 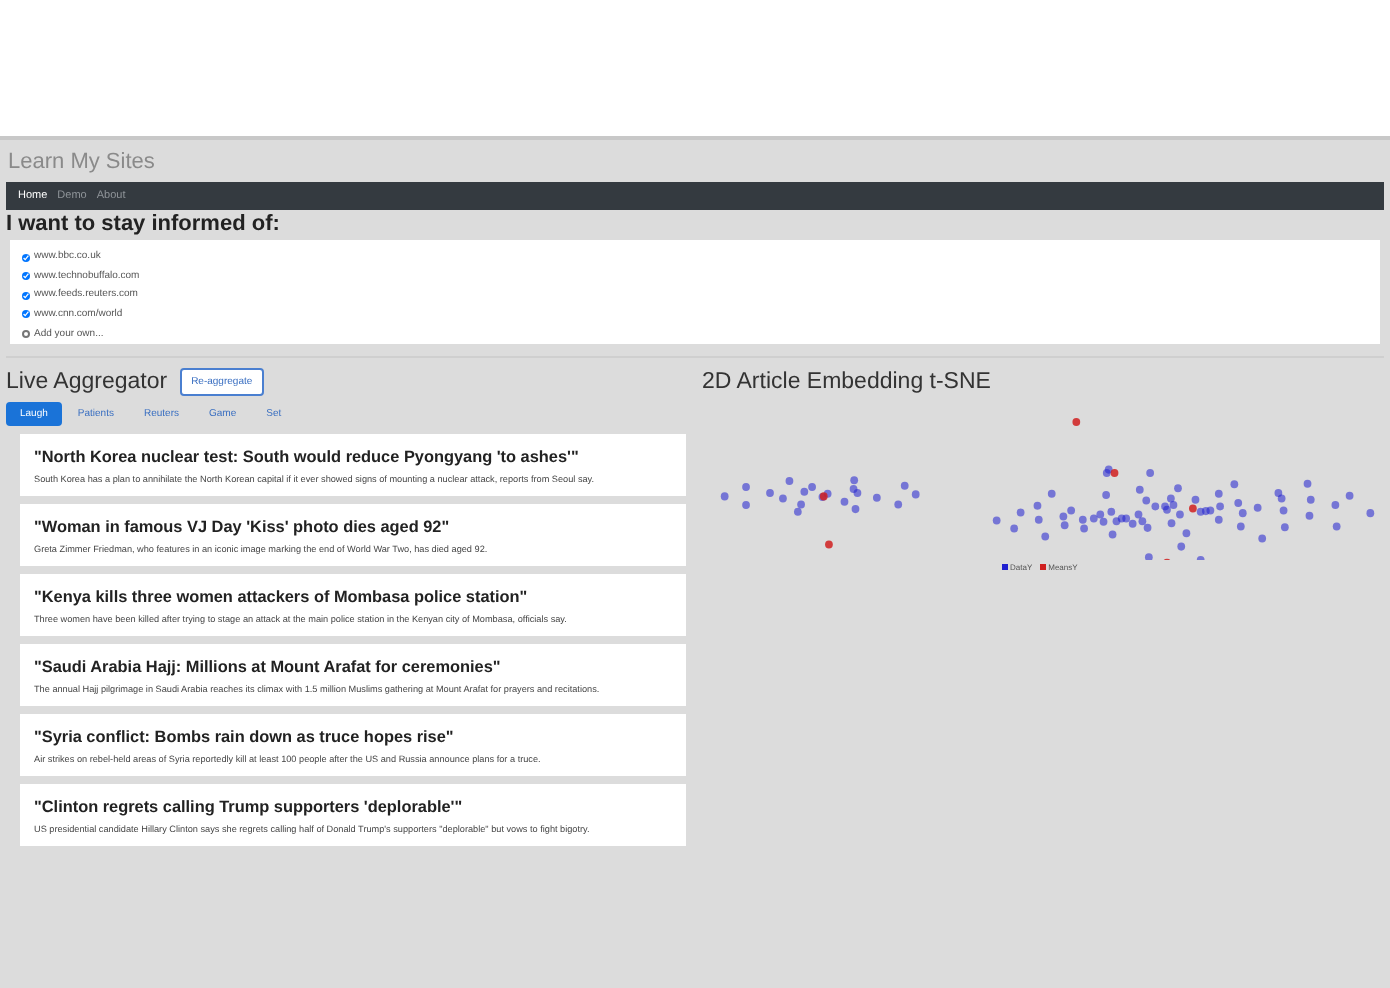 What do you see at coordinates (355, 457) in the screenshot?
I see `article-title: "North Korea nuclear test: South would reduce Pyongyang 'to ashes'"` at bounding box center [355, 457].